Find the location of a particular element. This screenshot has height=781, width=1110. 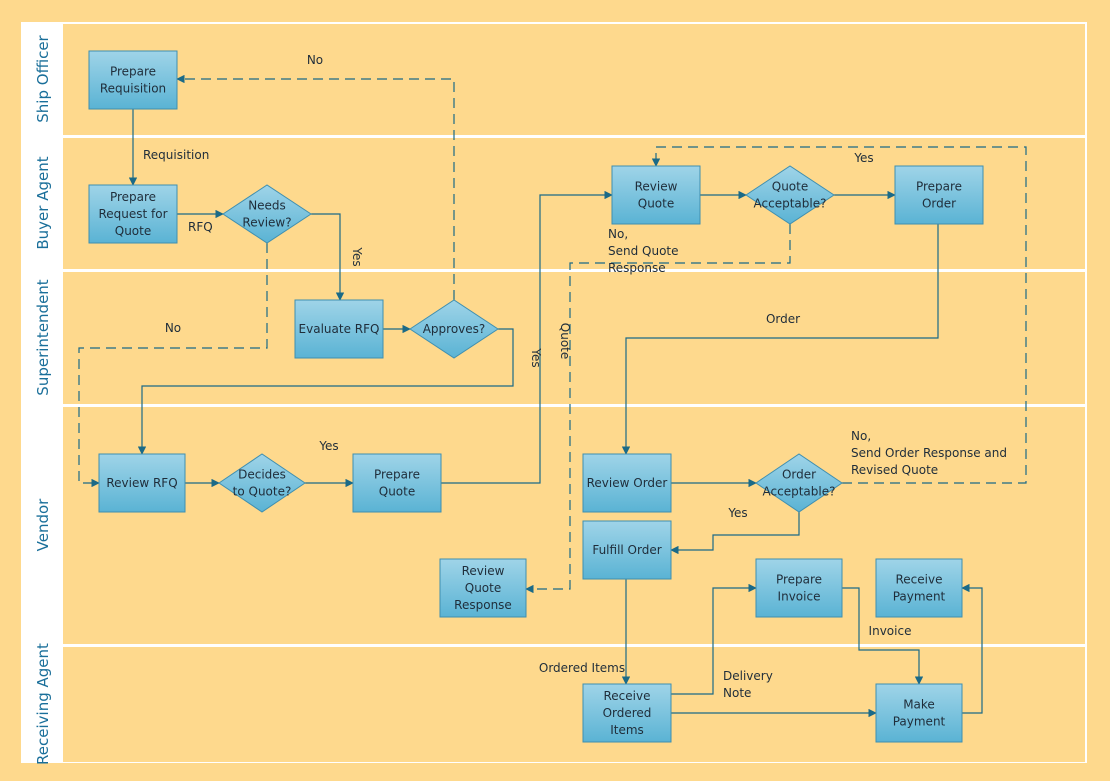

node-review-order: Review Order is located at coordinates (627, 483).